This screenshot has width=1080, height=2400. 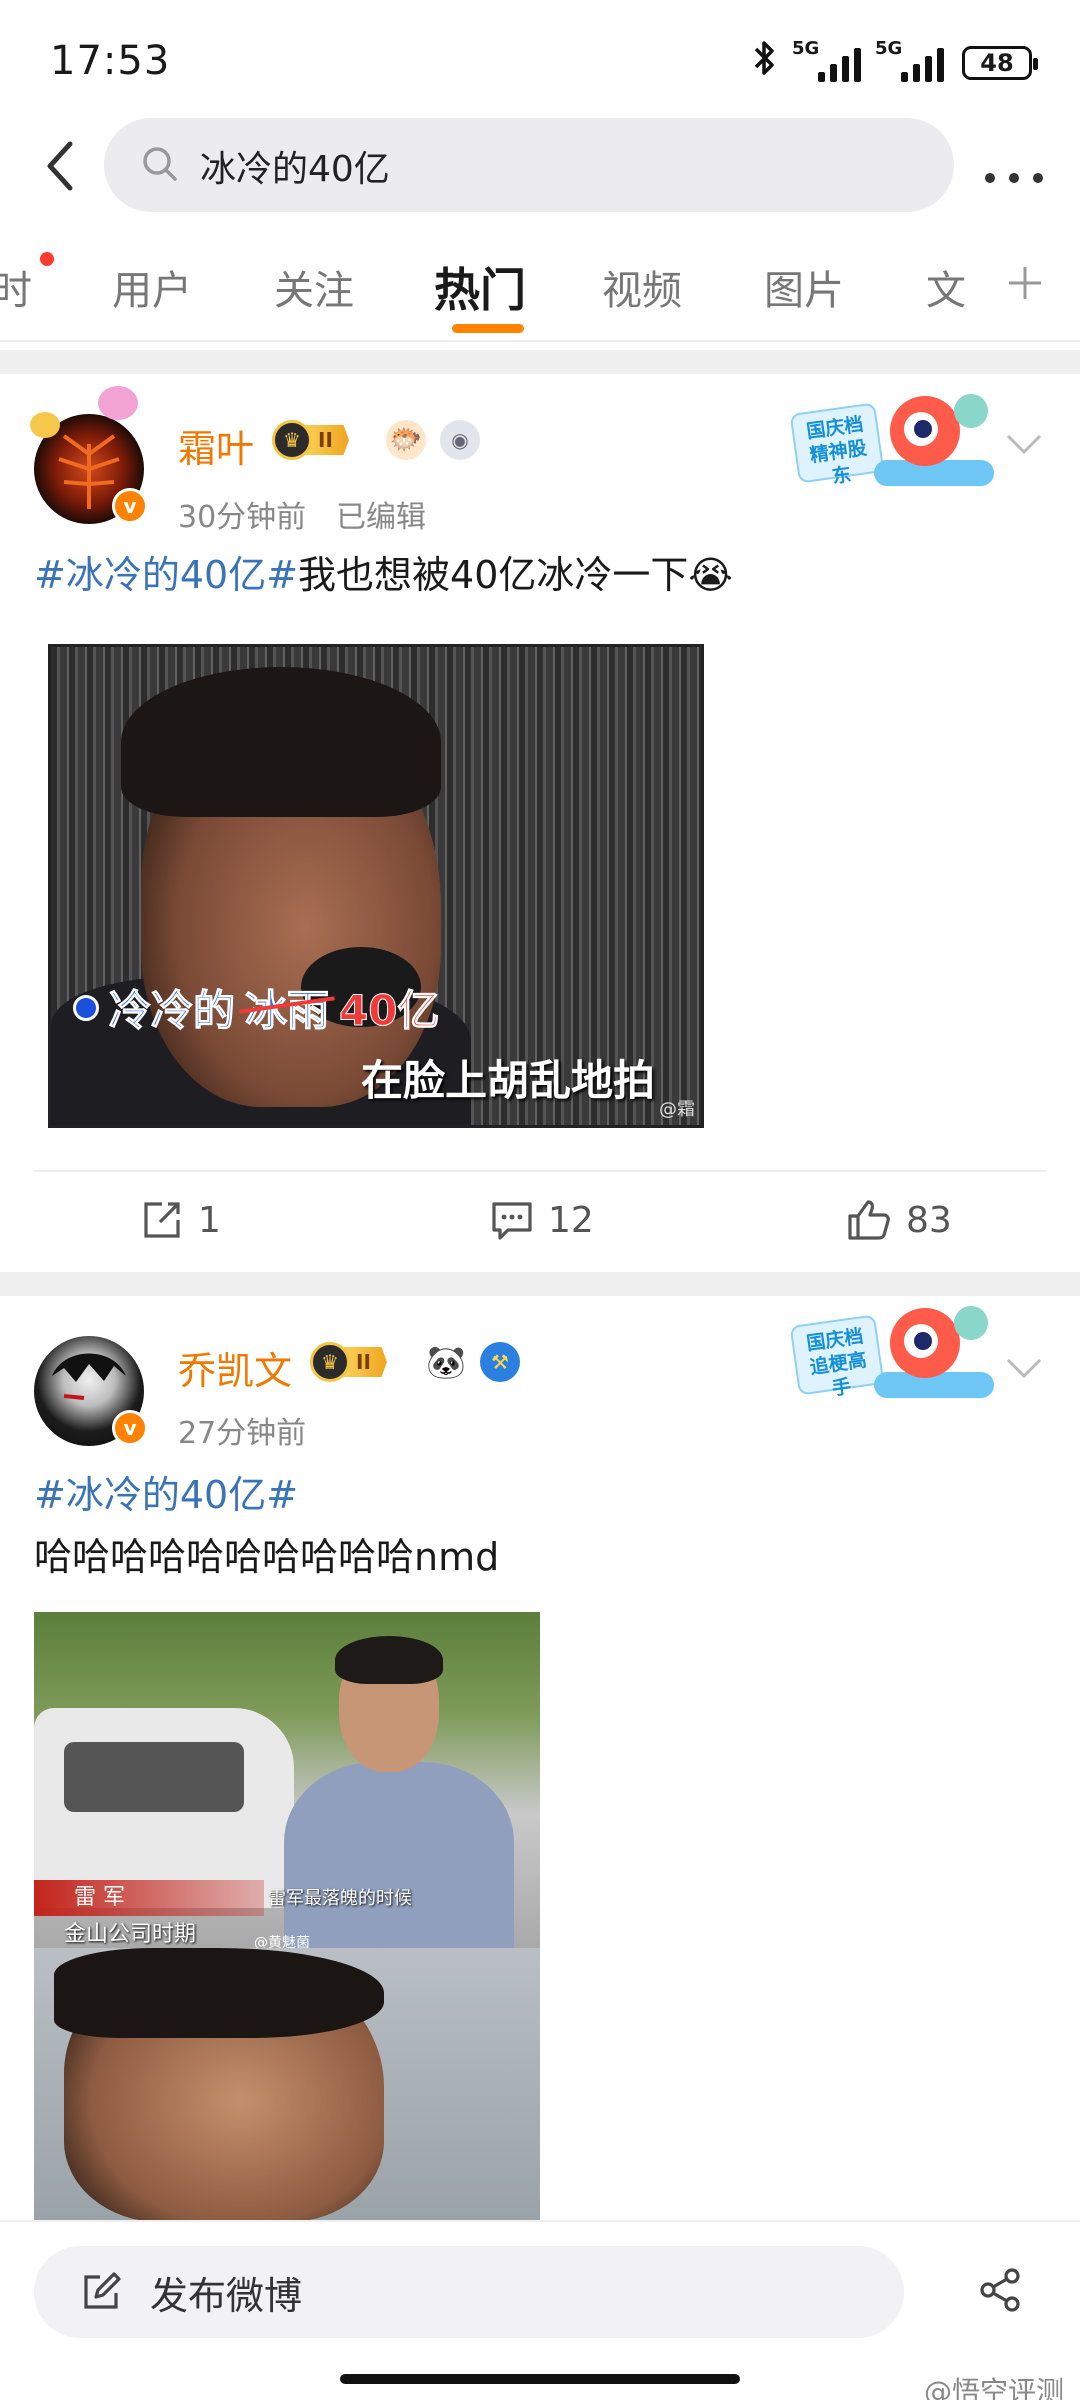 What do you see at coordinates (172, 1011) in the screenshot?
I see `caption-text-a: 冷冷的` at bounding box center [172, 1011].